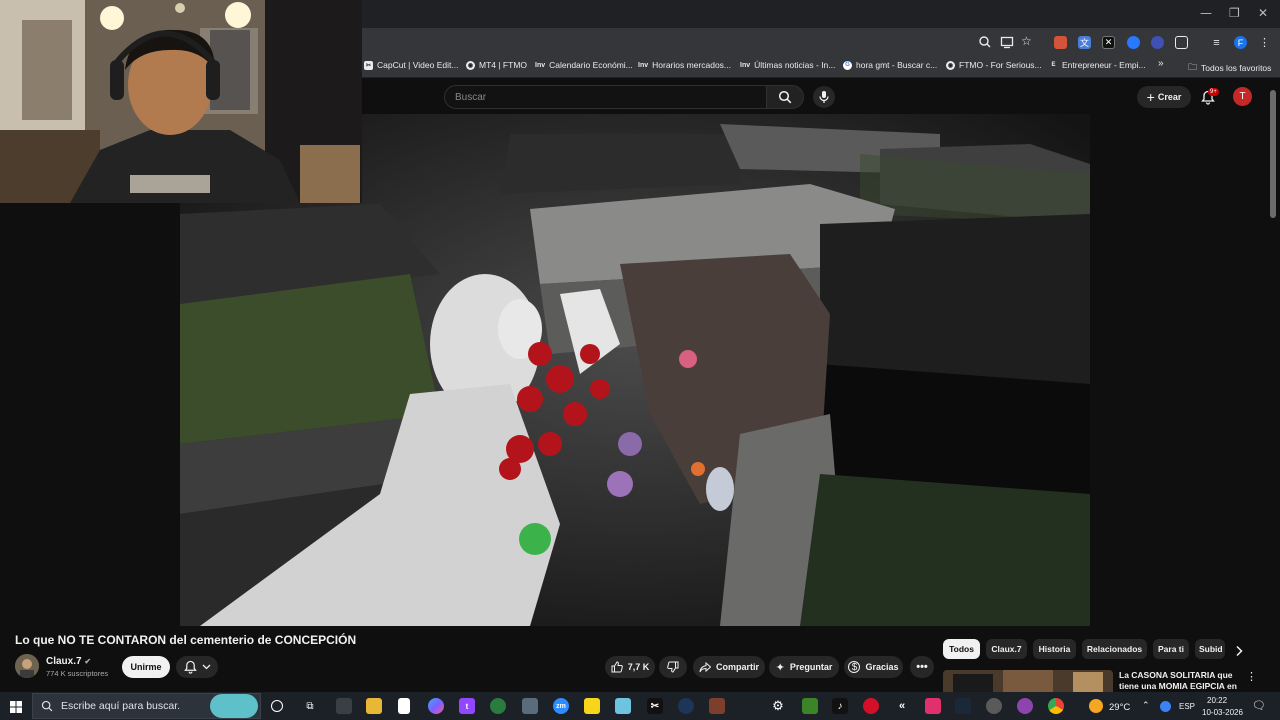  I want to click on bookmark-star-icon: ☆, so click(1028, 41).